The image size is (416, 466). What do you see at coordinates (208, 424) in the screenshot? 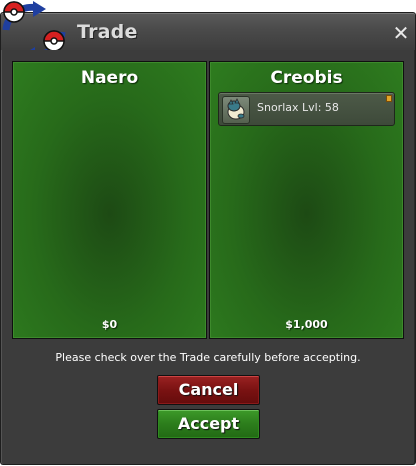
I see `accept-button: Accept` at bounding box center [208, 424].